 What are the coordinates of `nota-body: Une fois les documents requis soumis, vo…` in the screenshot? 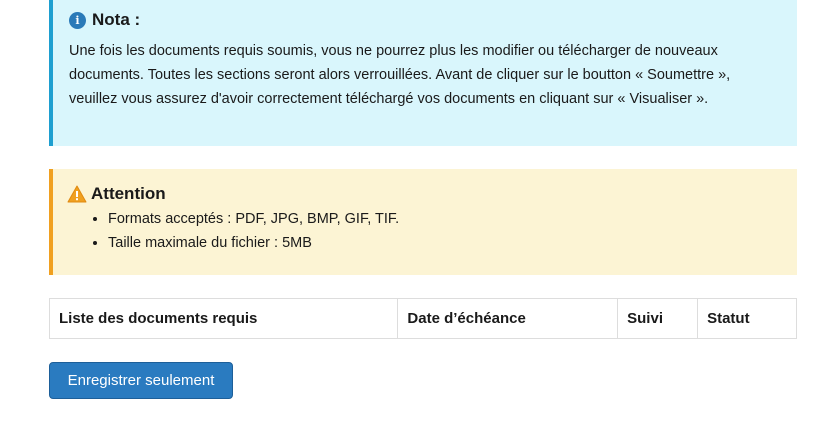 It's located at (424, 75).